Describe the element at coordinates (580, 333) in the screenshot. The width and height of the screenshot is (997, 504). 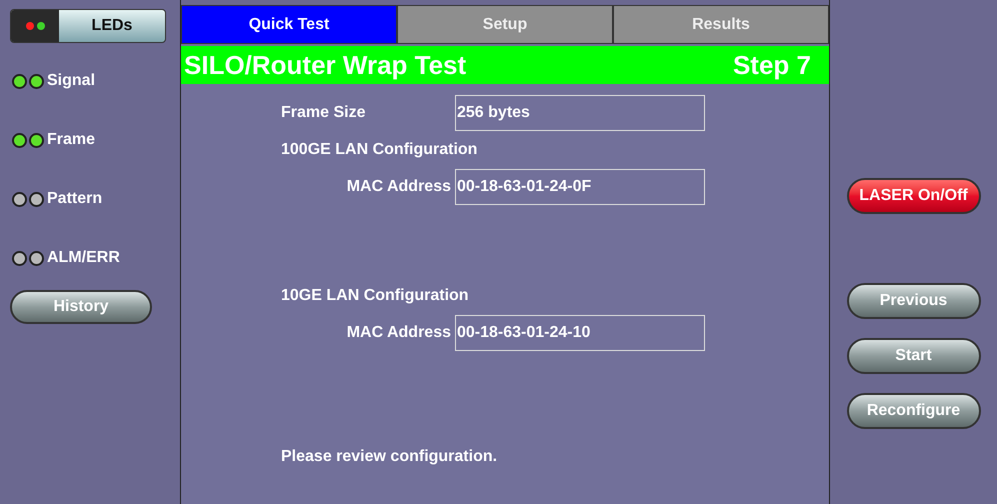
I see `mac-address-field: 00-18-63-01-24-10` at that location.